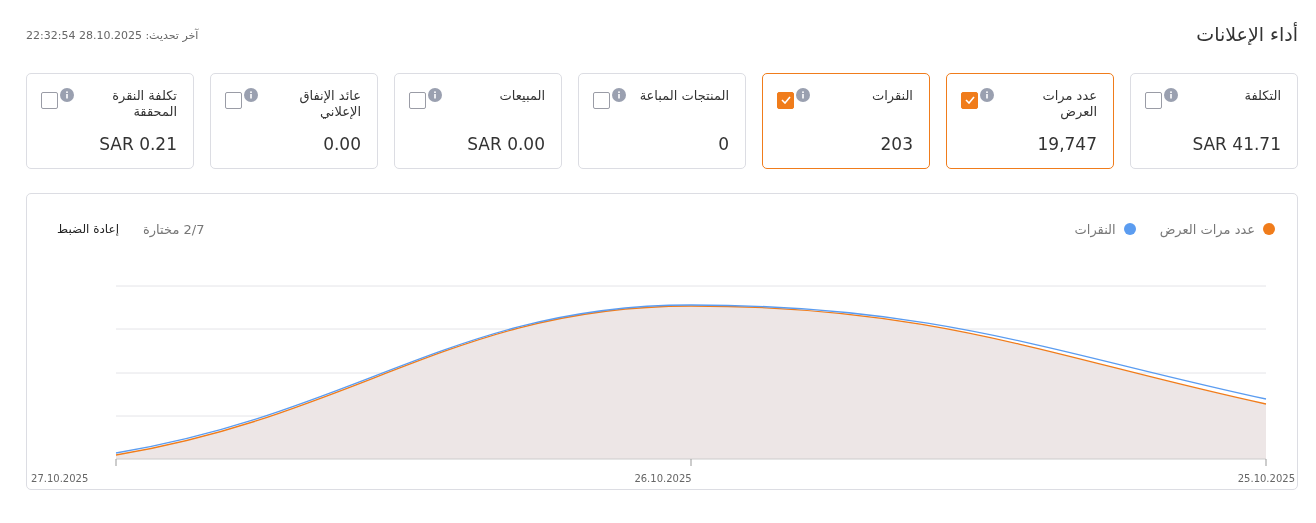  I want to click on metric-value: 203, so click(896, 144).